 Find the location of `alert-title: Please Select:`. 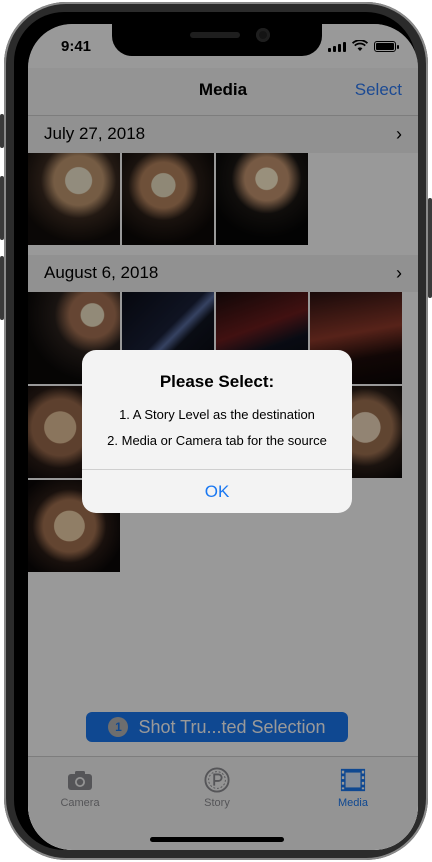

alert-title: Please Select: is located at coordinates (217, 381).